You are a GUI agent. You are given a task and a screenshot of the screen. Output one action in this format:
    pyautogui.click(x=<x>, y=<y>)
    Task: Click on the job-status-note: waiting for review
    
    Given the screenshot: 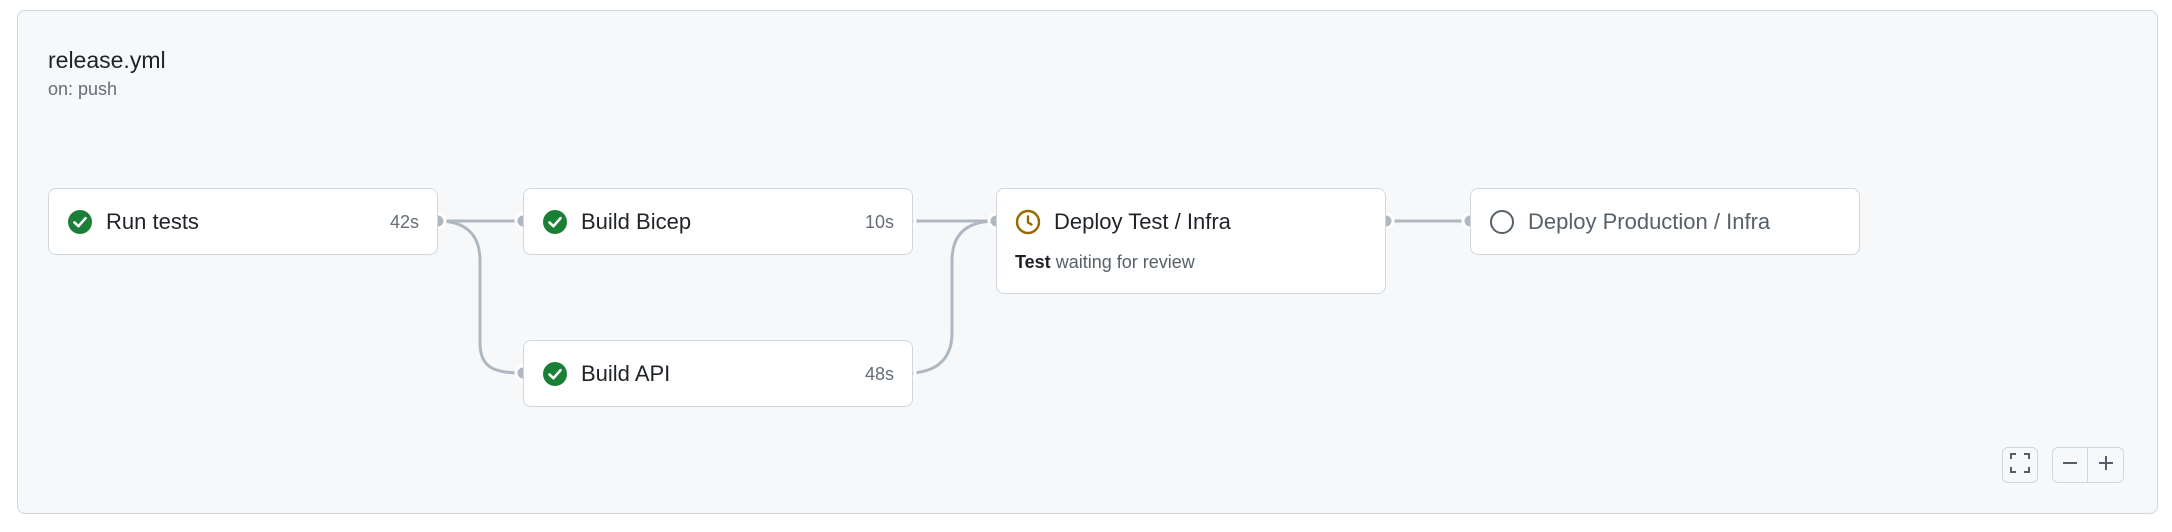 What is the action you would take?
    pyautogui.click(x=1125, y=262)
    